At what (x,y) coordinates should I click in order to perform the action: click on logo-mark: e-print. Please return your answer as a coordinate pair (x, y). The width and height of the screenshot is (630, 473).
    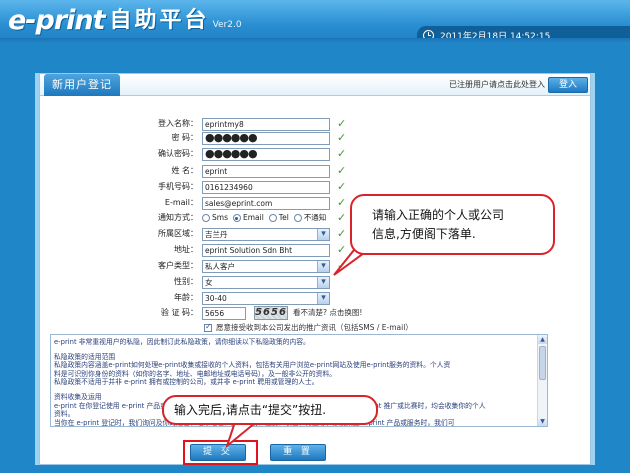
    Looking at the image, I should click on (57, 20).